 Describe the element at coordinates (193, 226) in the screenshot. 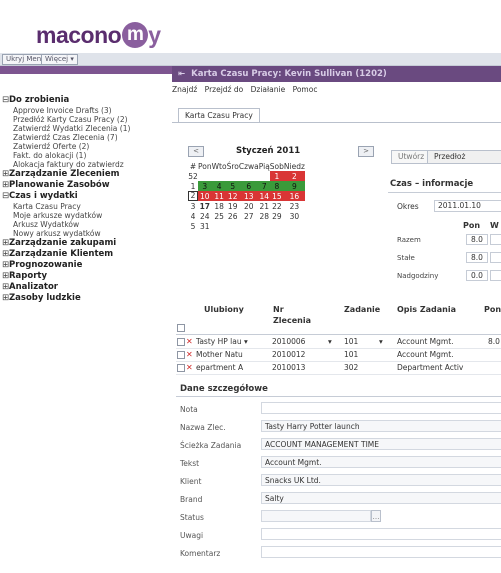

I see `week-number: 5` at that location.